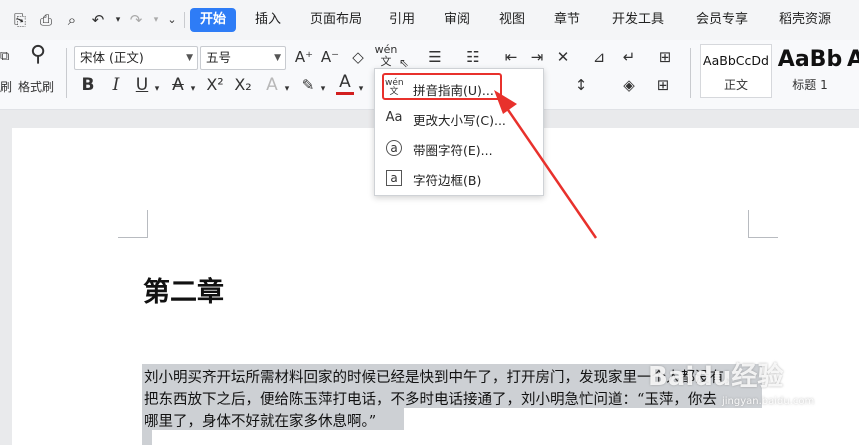  I want to click on annotation-arrow, so click(546, 164).